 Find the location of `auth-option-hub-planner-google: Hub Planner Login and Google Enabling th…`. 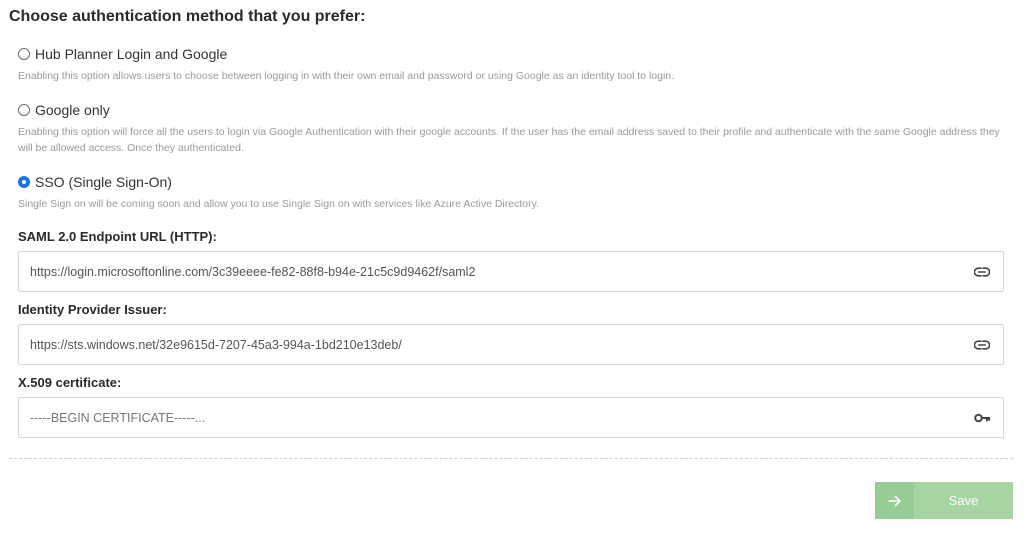

auth-option-hub-planner-google: Hub Planner Login and Google Enabling th… is located at coordinates (513, 64).